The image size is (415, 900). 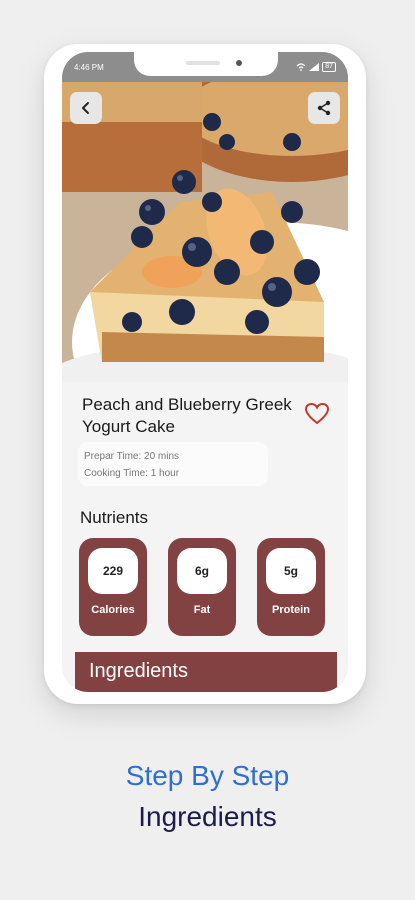 I want to click on nutrient-value: 6g, so click(x=202, y=571).